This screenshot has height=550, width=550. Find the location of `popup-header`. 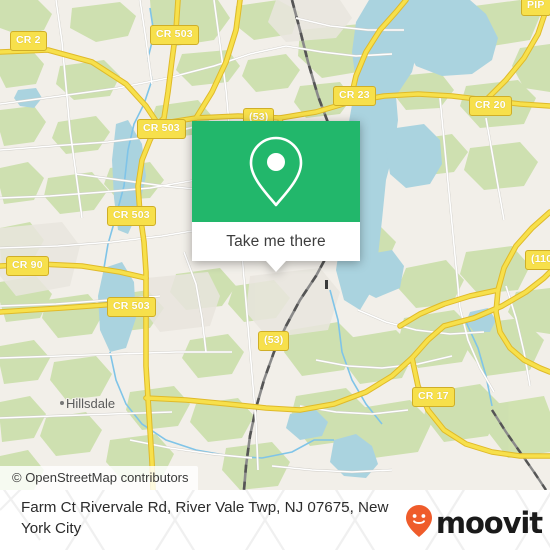

popup-header is located at coordinates (276, 171).